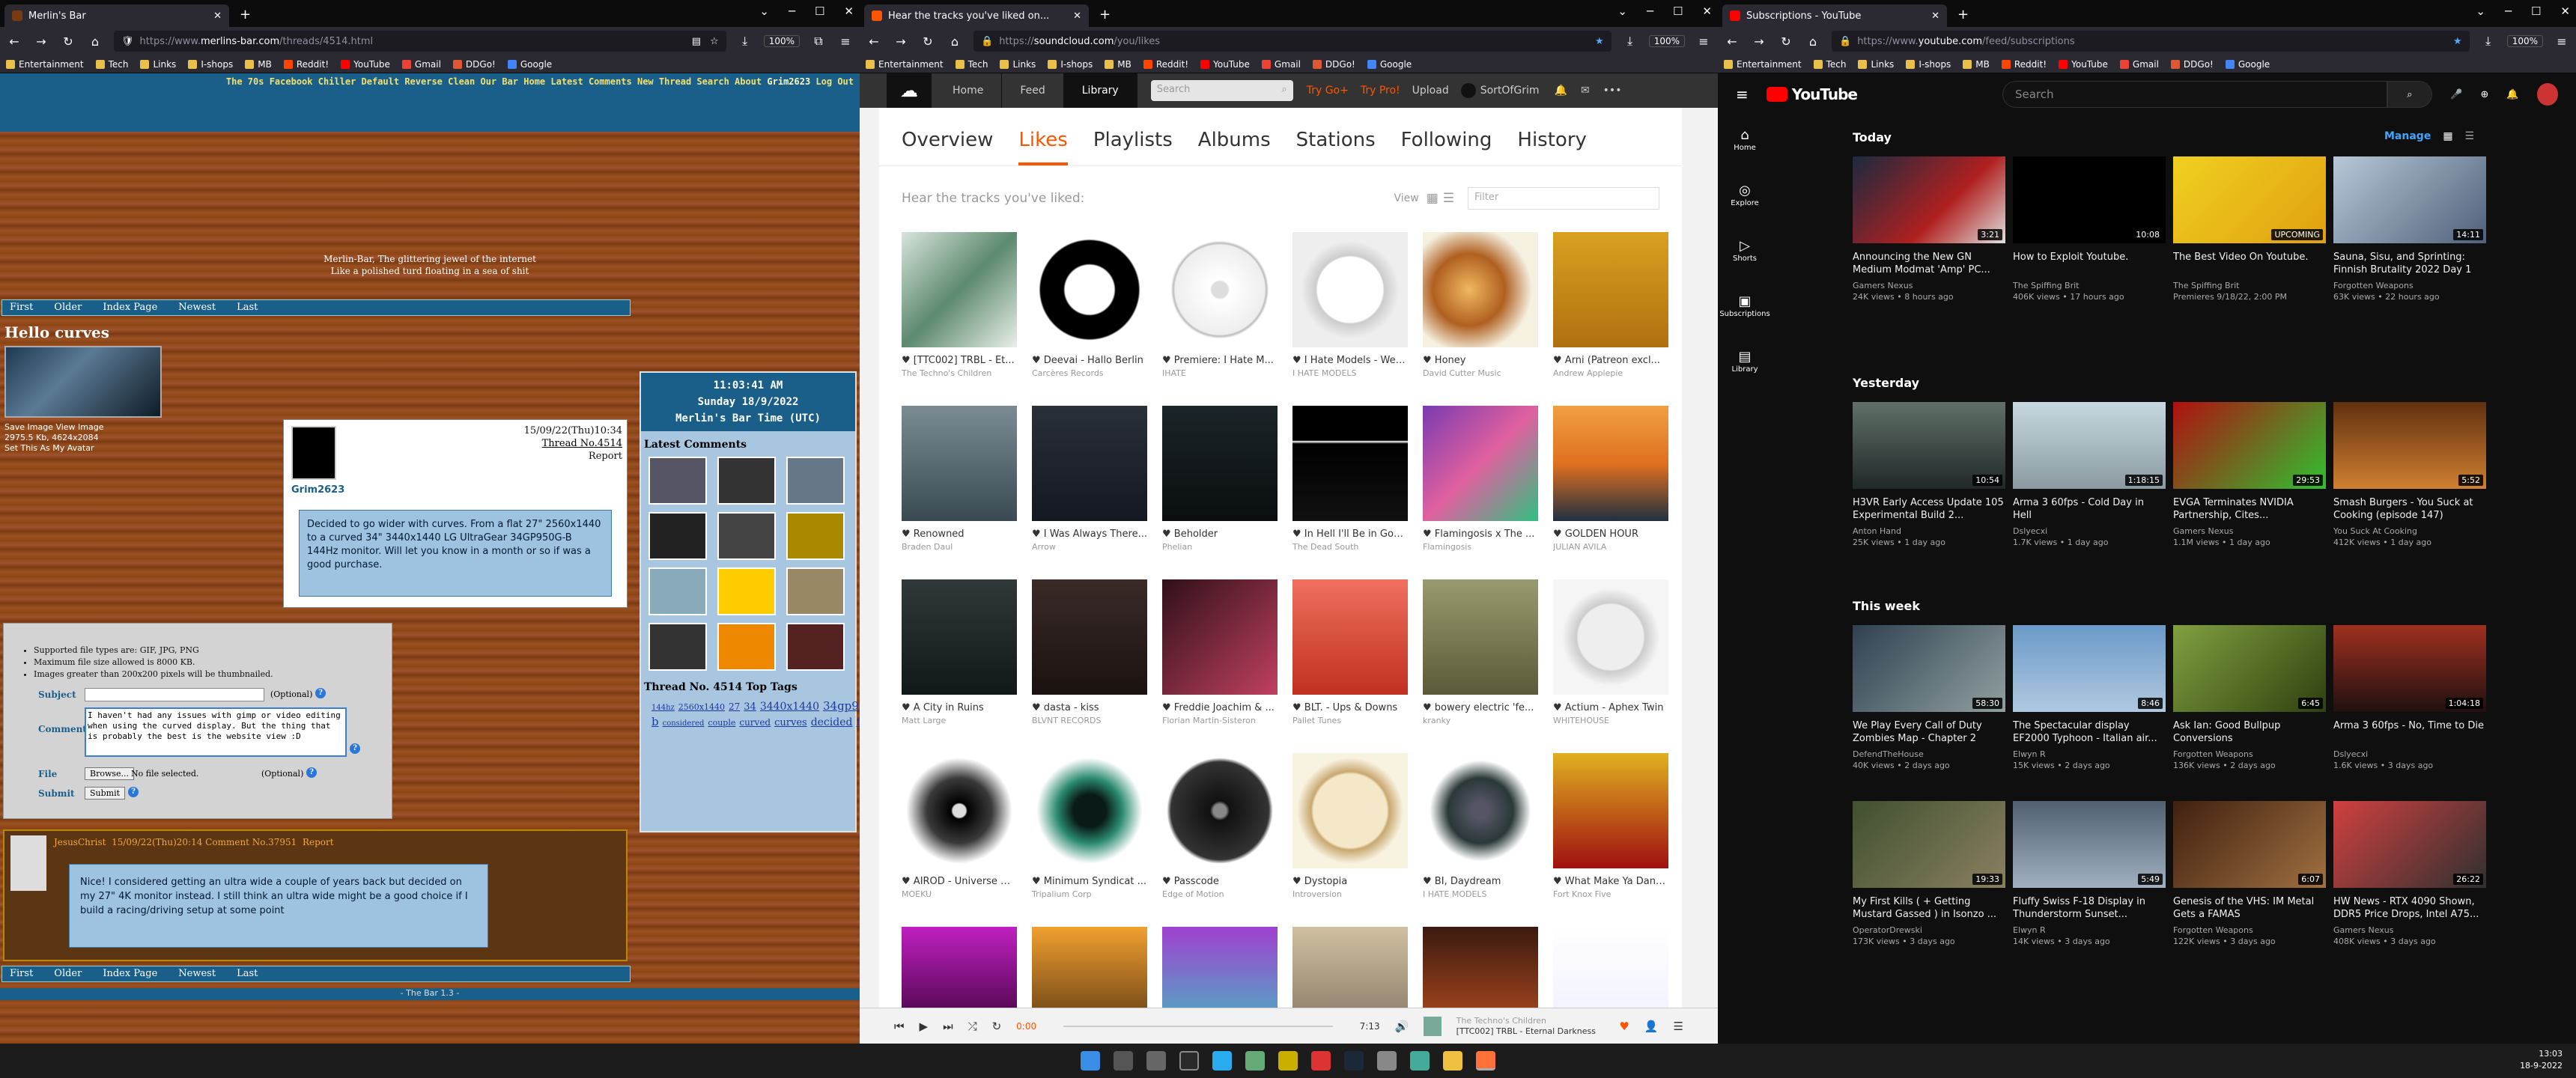 The image size is (2576, 1078). I want to click on tag-link: curved, so click(755, 722).